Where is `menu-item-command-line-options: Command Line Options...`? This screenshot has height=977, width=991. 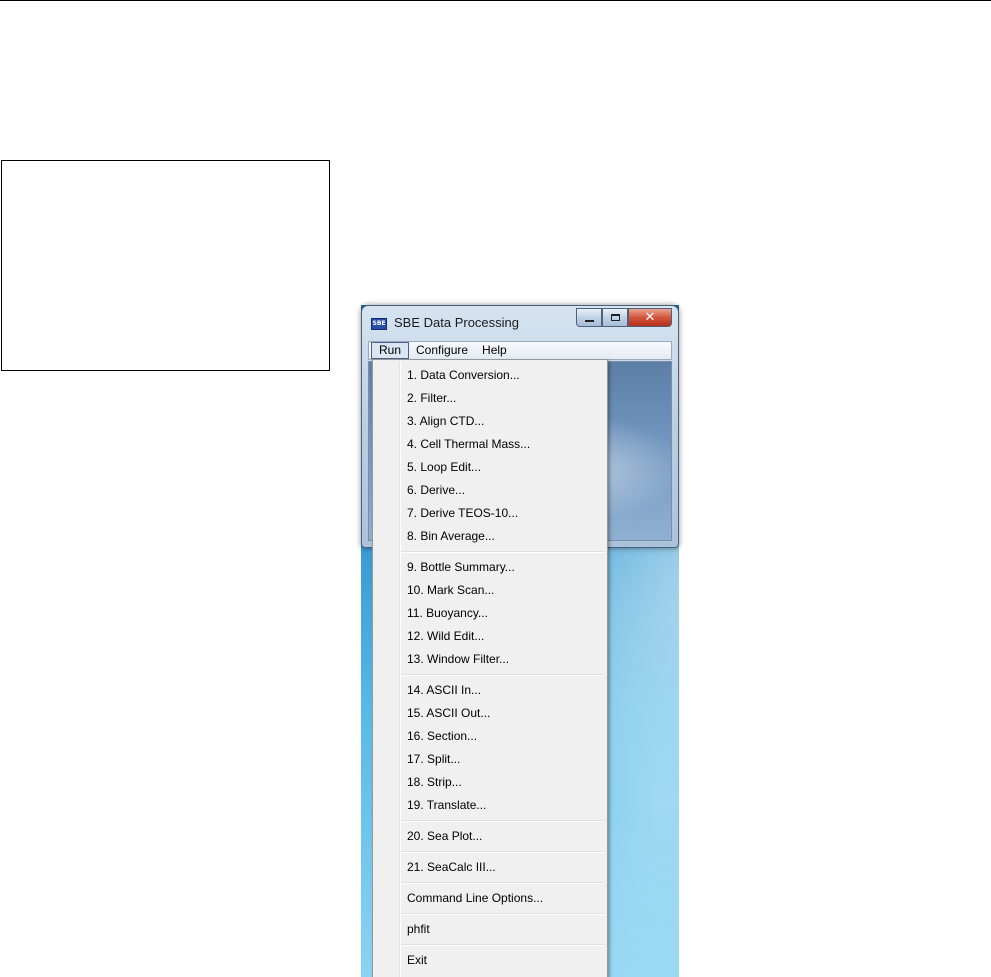 menu-item-command-line-options: Command Line Options... is located at coordinates (490, 898).